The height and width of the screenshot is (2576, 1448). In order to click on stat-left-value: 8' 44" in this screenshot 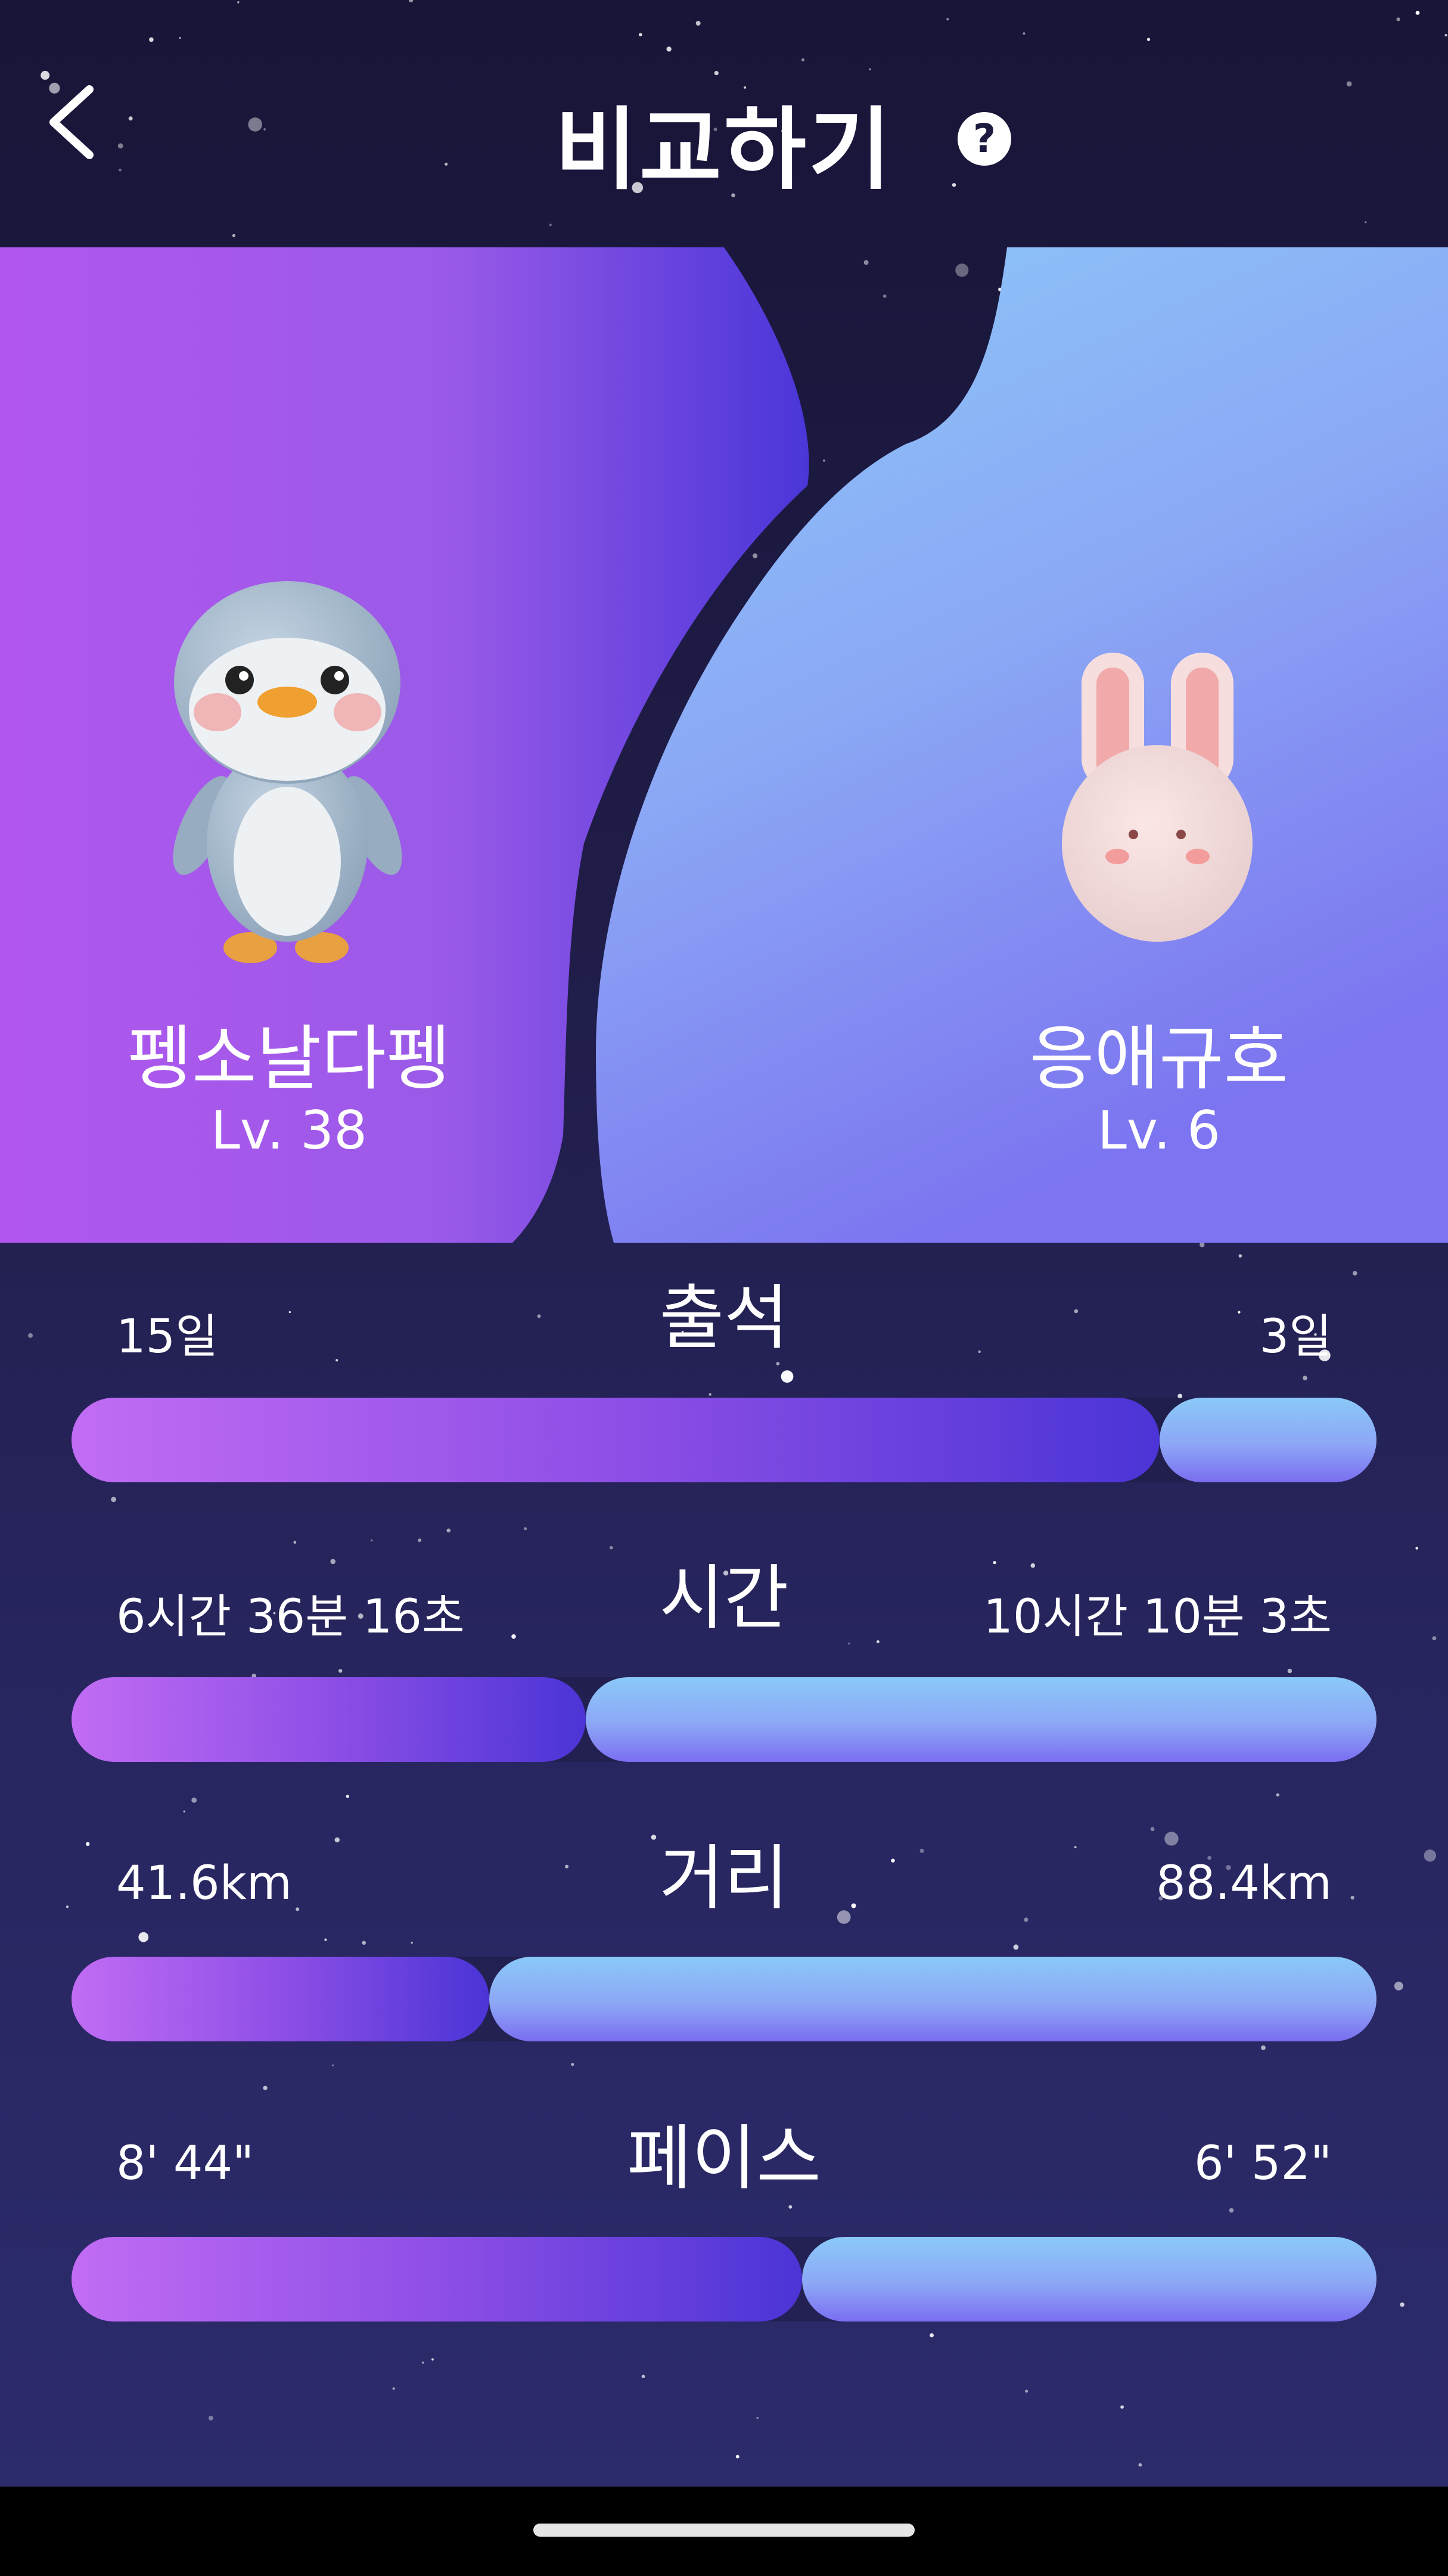, I will do `click(185, 2163)`.